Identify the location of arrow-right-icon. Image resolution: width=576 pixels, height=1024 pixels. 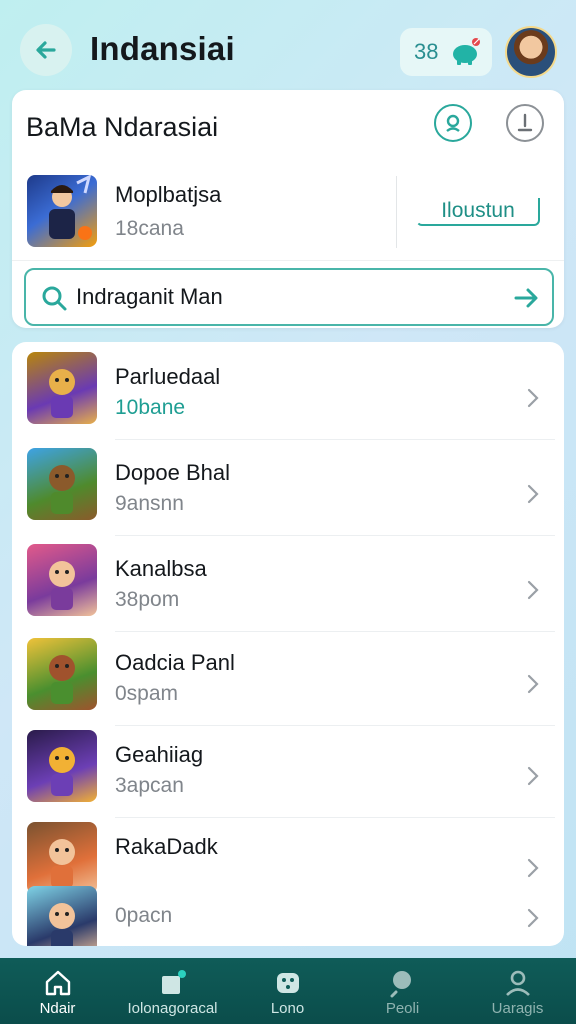
(526, 298).